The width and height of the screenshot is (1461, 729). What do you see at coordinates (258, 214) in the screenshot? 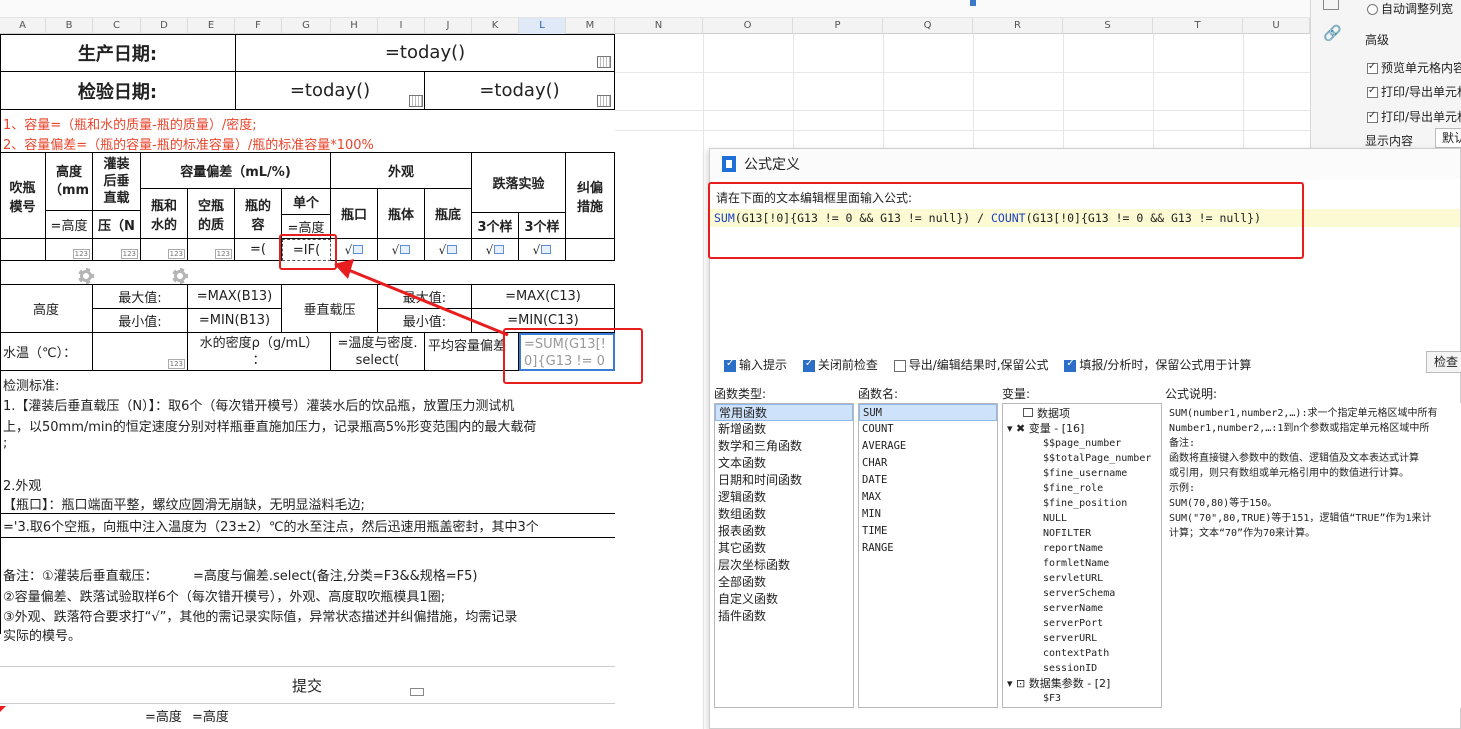
I see `header-bottle-capacity: 瓶的容` at bounding box center [258, 214].